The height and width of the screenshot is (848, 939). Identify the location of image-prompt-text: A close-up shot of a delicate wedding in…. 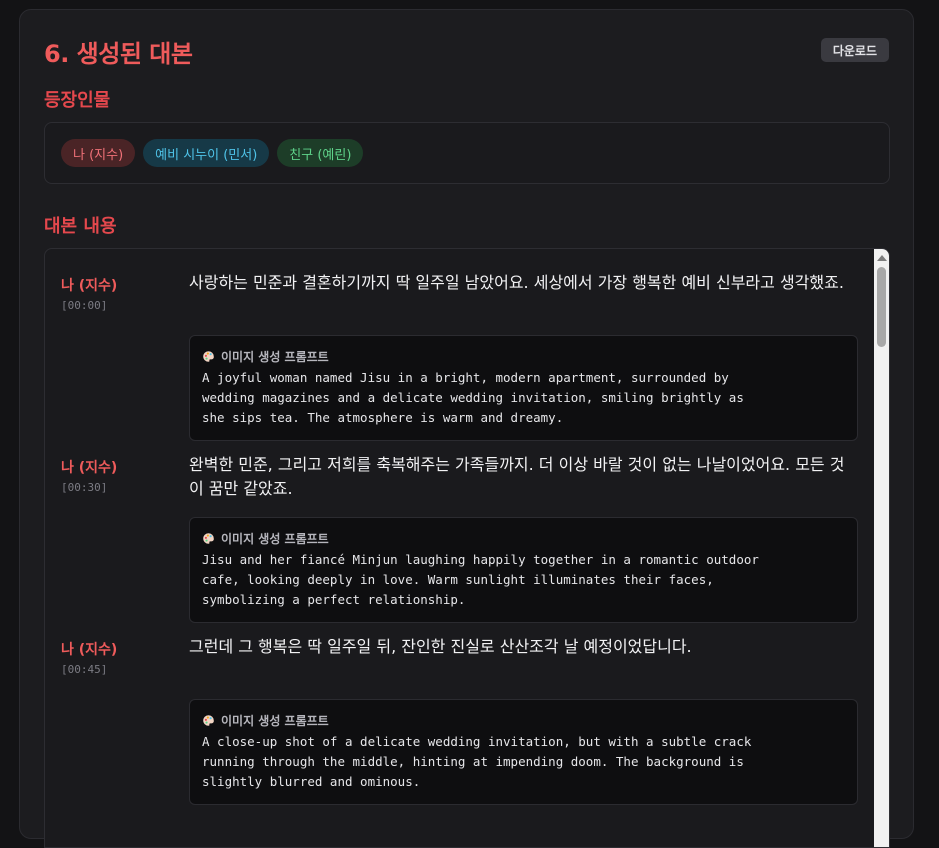
(477, 761).